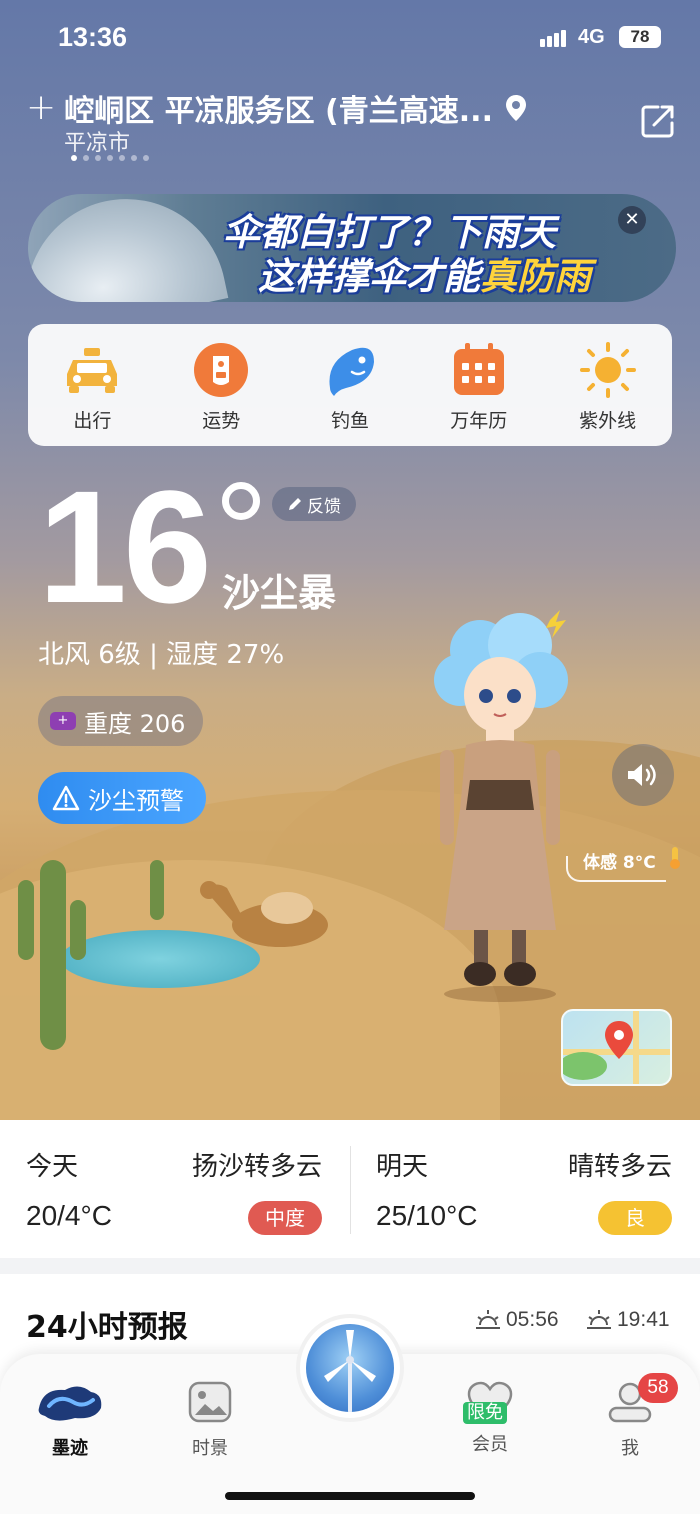 The image size is (700, 1514). I want to click on camel-illustration, so click(264, 914).